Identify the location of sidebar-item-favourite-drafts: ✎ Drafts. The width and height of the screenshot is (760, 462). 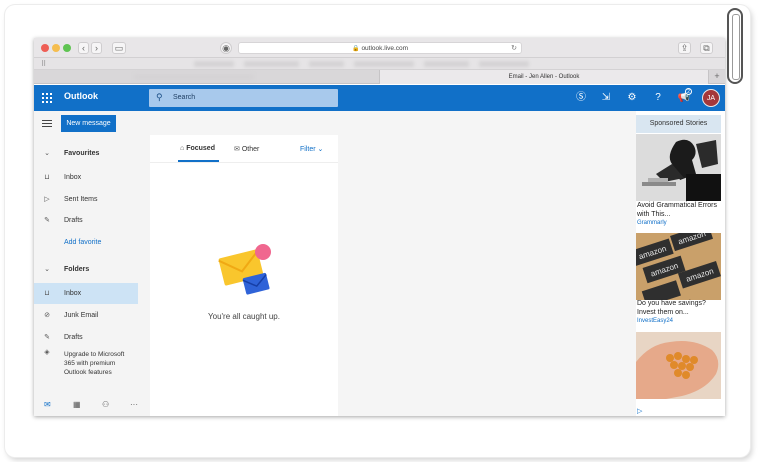
(92, 220).